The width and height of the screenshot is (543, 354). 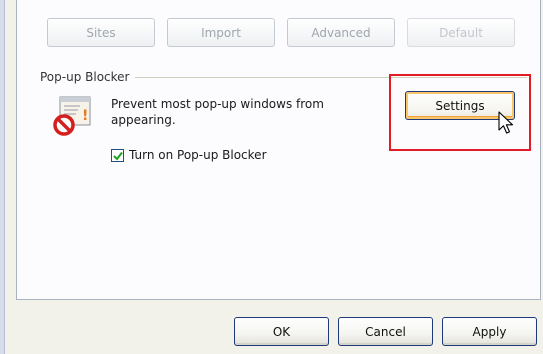 I want to click on sites-button: Sites, so click(x=101, y=32).